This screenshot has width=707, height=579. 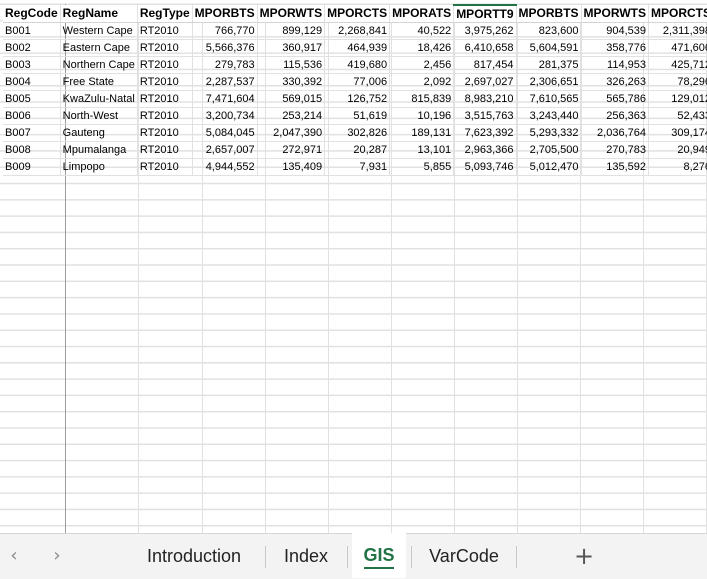 What do you see at coordinates (422, 167) in the screenshot?
I see `table-cell: 5,855` at bounding box center [422, 167].